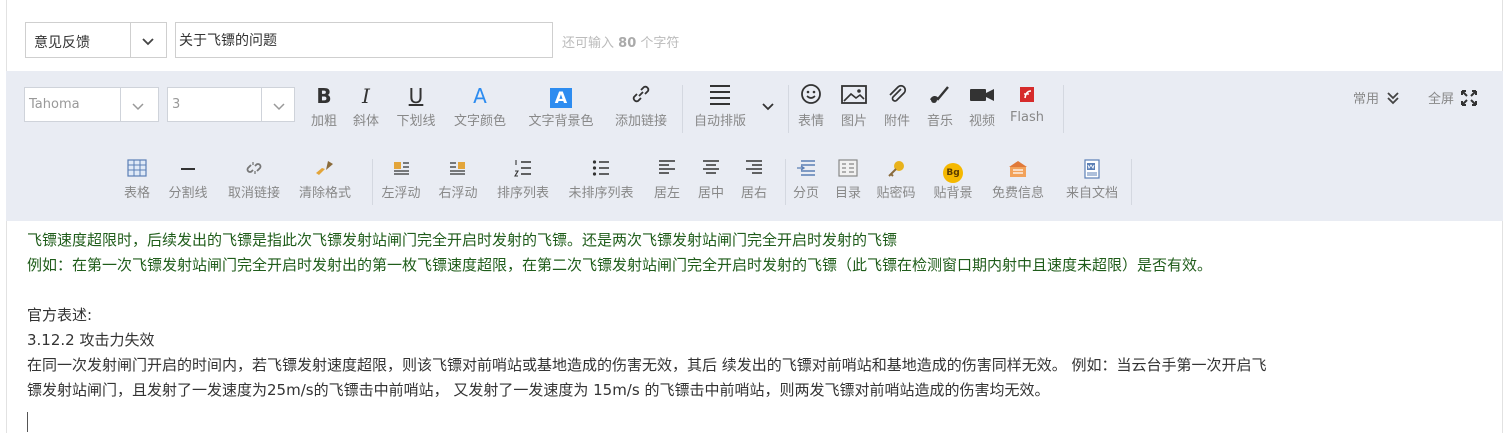 The width and height of the screenshot is (1505, 433). I want to click on underline-button: U 下划线, so click(416, 106).